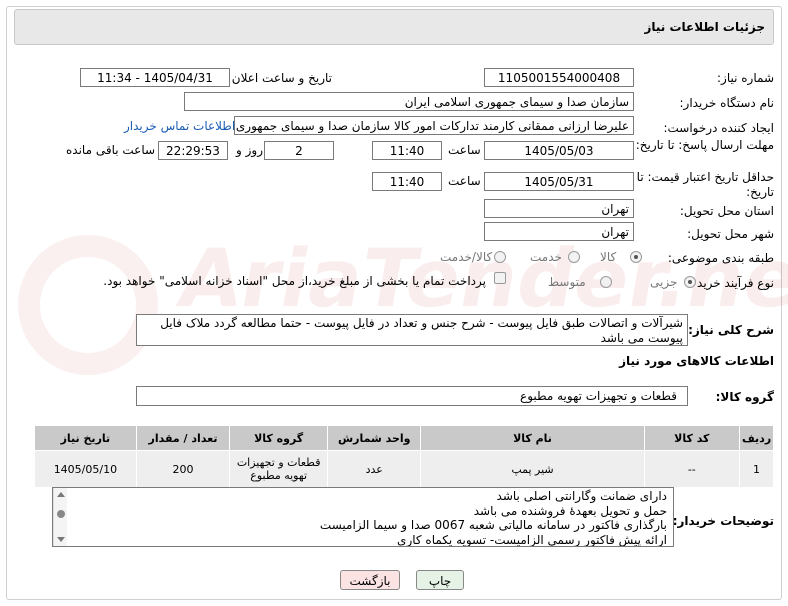 This screenshot has height=606, width=788. What do you see at coordinates (745, 78) in the screenshot?
I see `need-number-label: شماره نیاز:` at bounding box center [745, 78].